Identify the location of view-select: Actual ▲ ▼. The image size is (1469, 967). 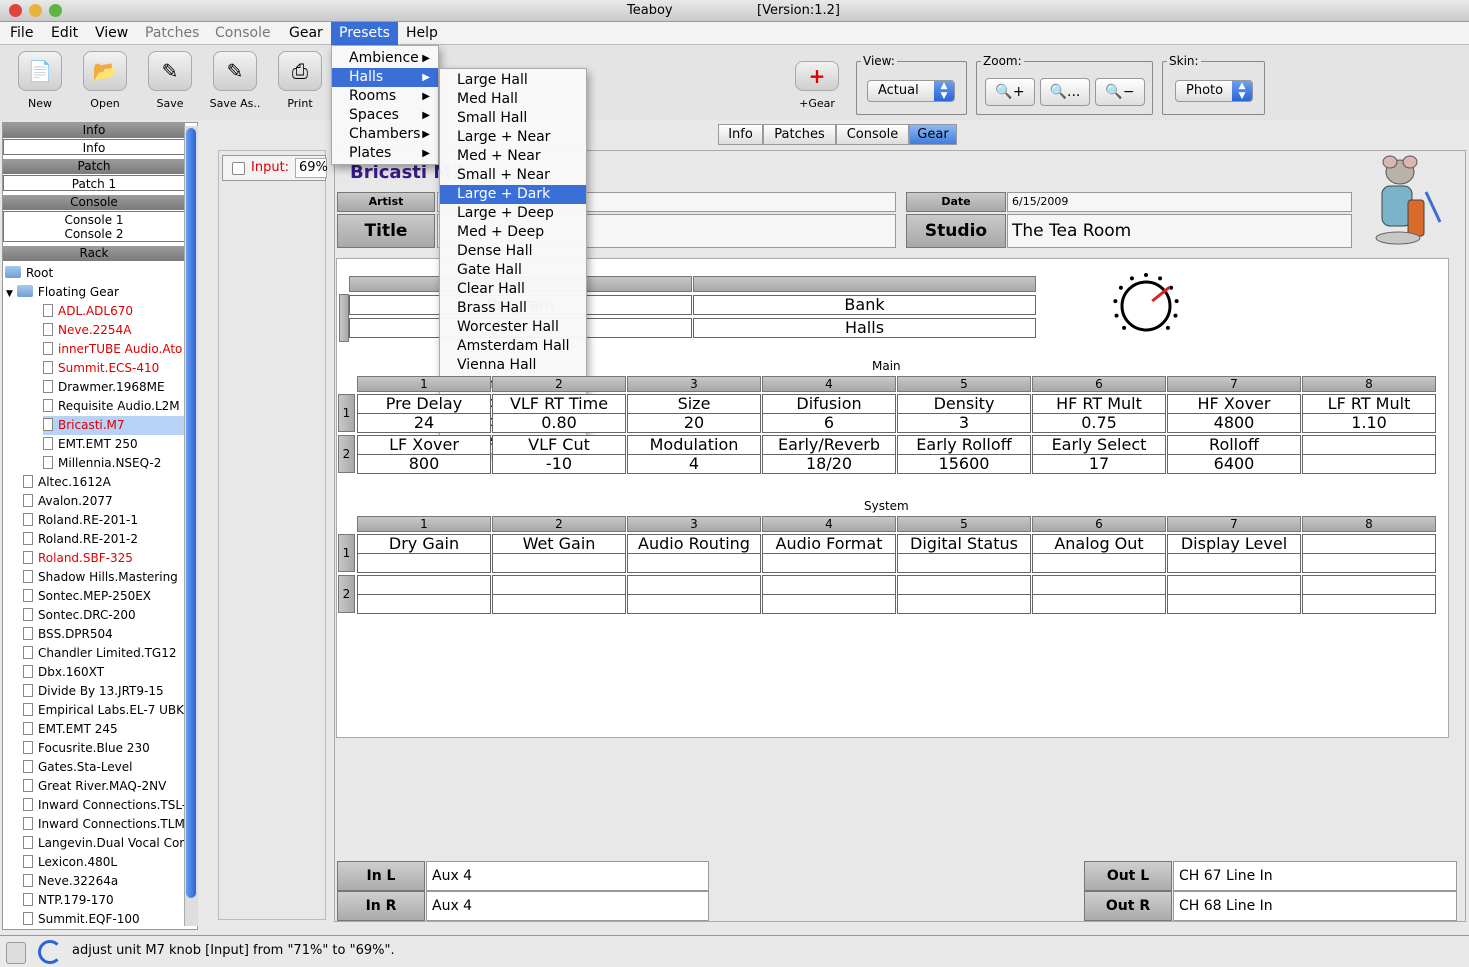
(911, 91).